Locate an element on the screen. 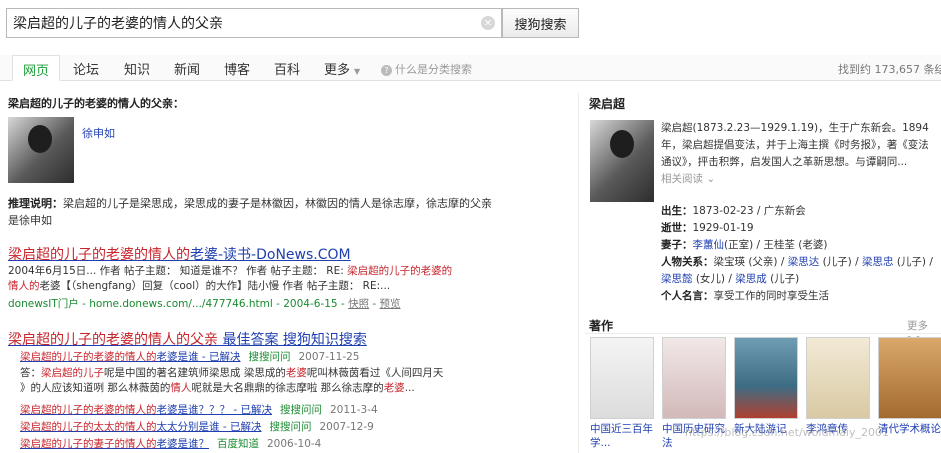 This screenshot has height=453, width=941. relation-link: 梁思达 is located at coordinates (804, 262).